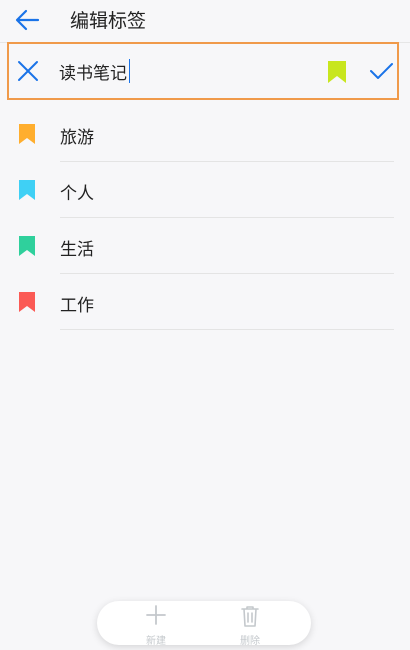 Image resolution: width=410 pixels, height=650 pixels. I want to click on check-icon, so click(381, 71).